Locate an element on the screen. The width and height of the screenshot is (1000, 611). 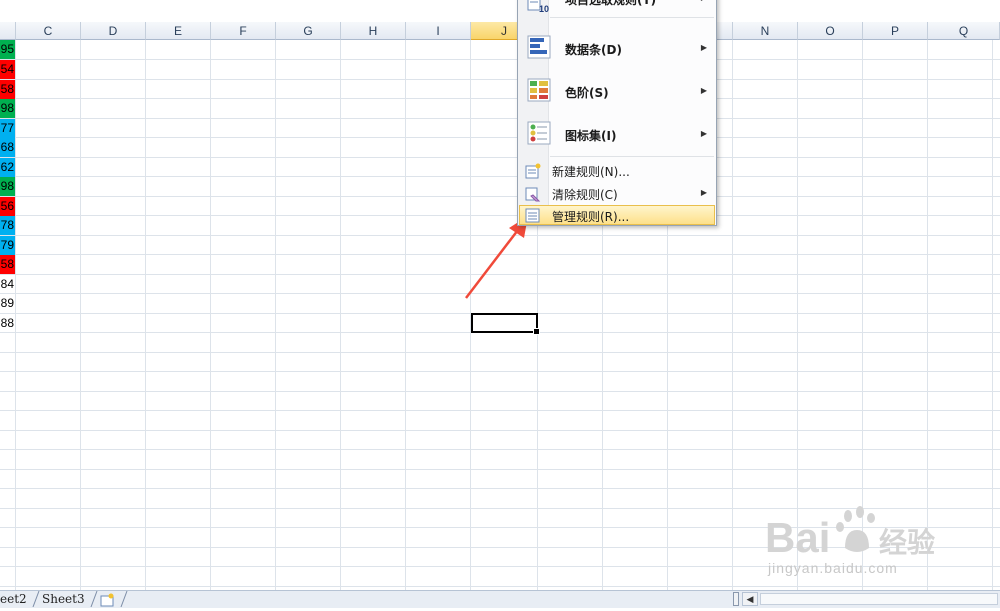
menu-item-color-scales: 色阶(S) ▶ is located at coordinates (617, 90).